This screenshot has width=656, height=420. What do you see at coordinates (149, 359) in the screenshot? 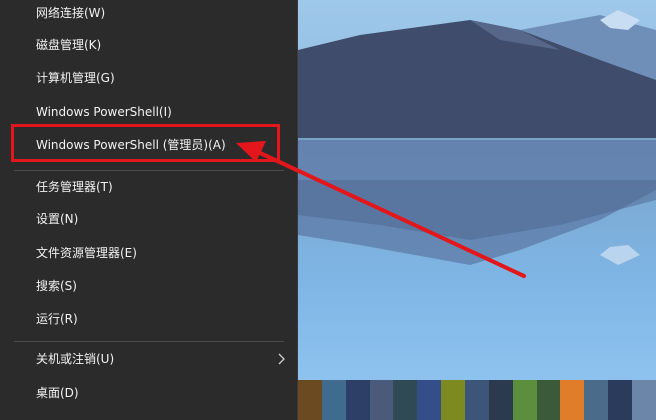
I see `menu-item-shutdown-signout: 关机或注销(U)` at bounding box center [149, 359].